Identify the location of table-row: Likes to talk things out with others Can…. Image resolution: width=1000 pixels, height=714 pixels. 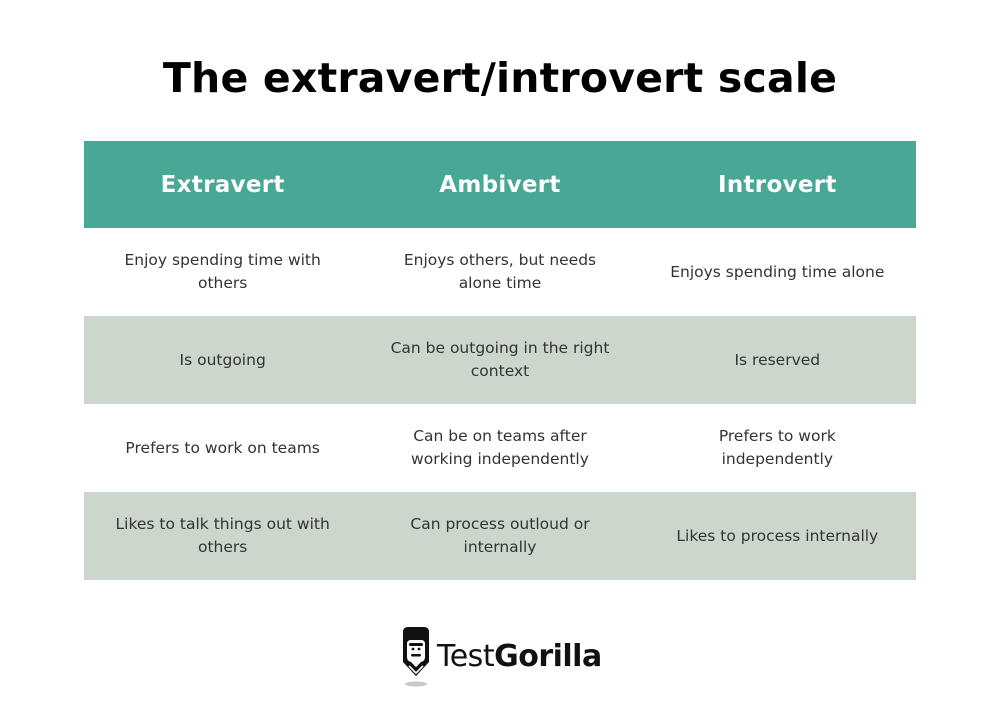
(500, 536).